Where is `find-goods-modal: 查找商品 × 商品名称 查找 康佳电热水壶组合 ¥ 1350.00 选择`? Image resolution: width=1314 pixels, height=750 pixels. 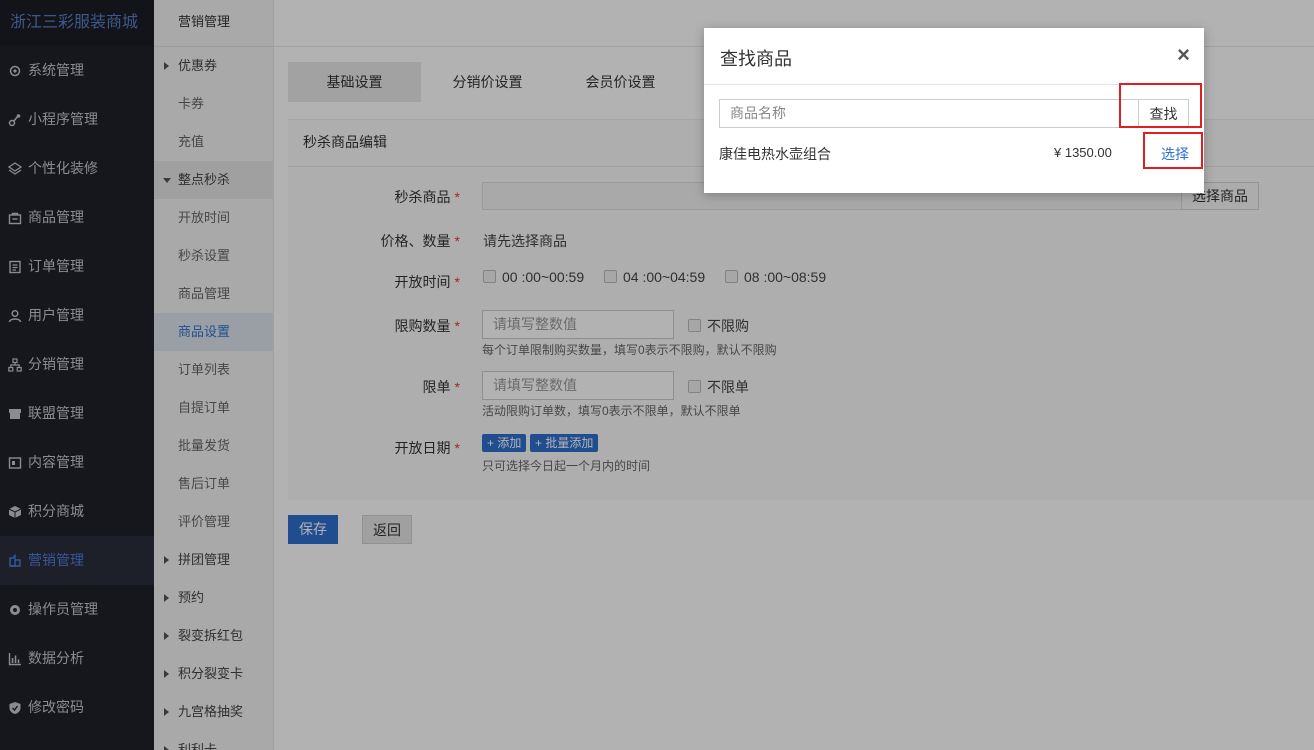
find-goods-modal: 查找商品 × 商品名称 查找 康佳电热水壶组合 ¥ 1350.00 选择 is located at coordinates (954, 110).